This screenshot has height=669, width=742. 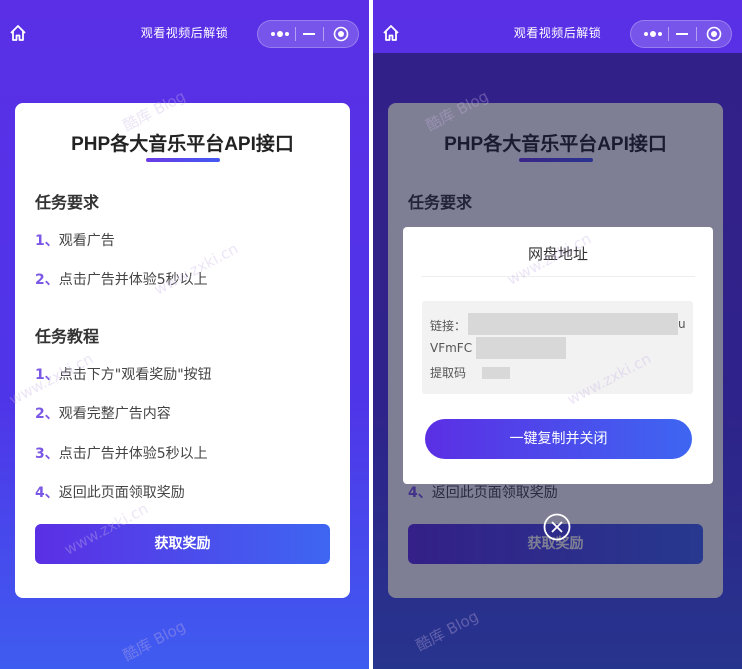 I want to click on tutorial-heading: 任务教程, so click(x=67, y=336).